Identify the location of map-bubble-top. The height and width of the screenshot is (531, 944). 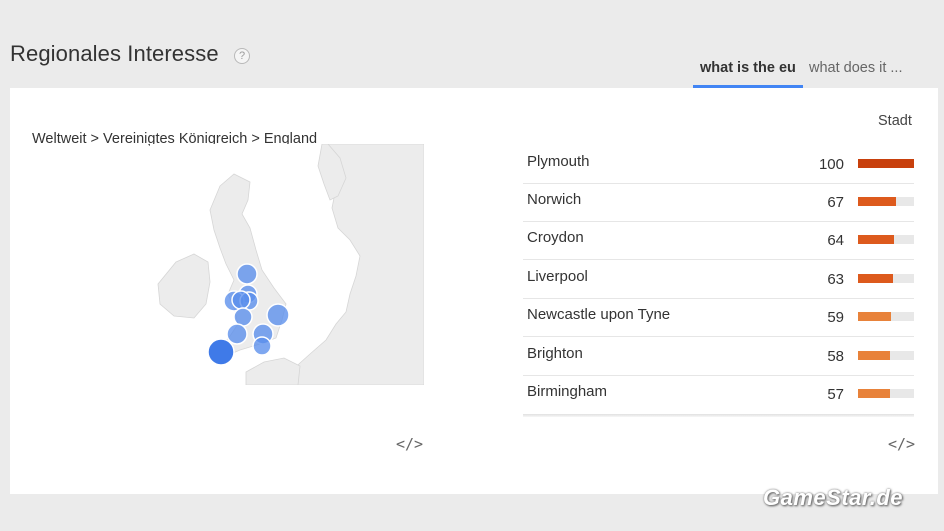
(221, 352).